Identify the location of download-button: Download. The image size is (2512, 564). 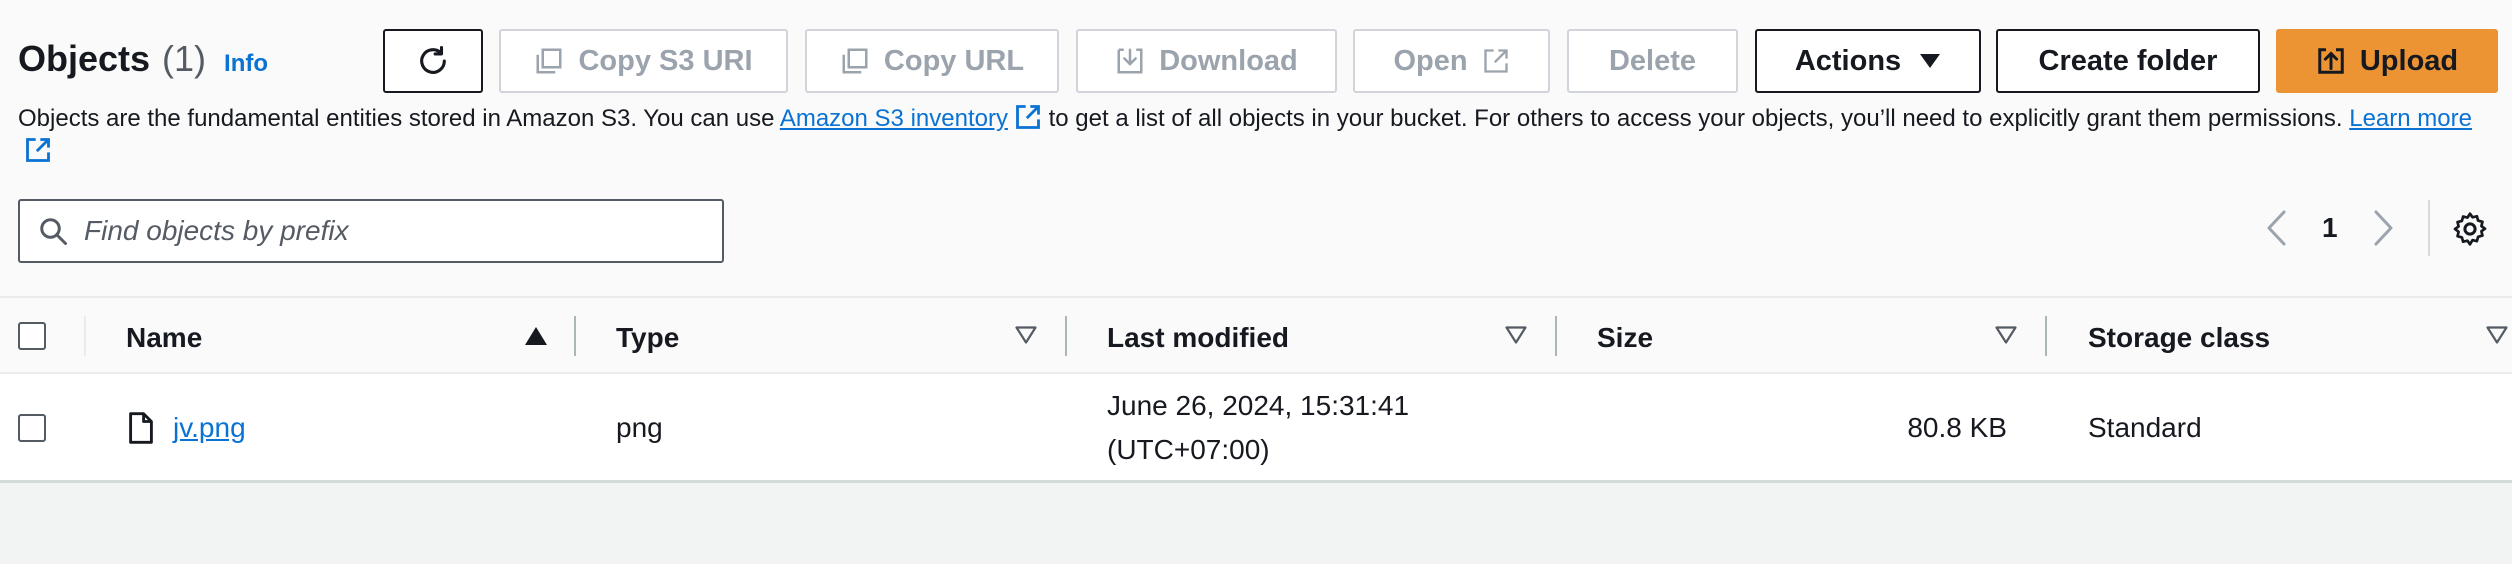
(1206, 61).